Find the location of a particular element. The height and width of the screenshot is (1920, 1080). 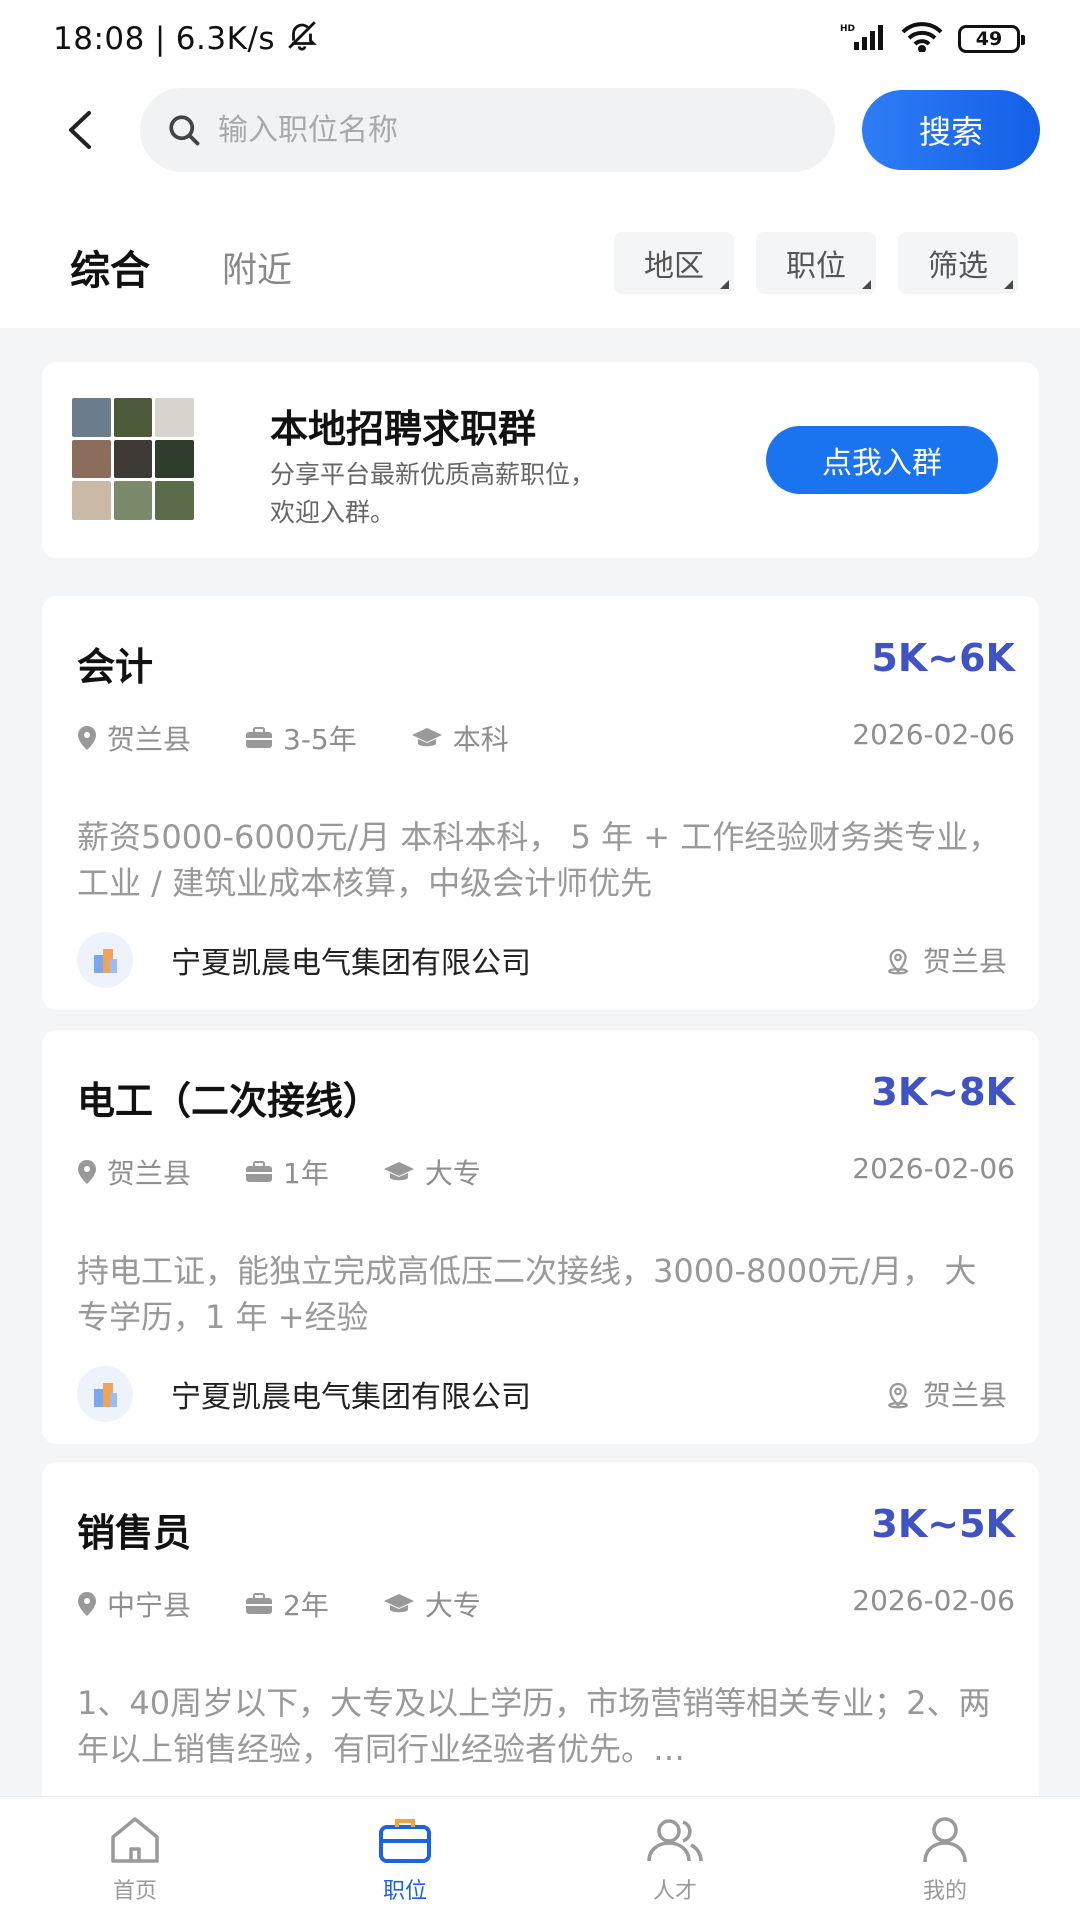

group-thumbnail-image is located at coordinates (133, 459).